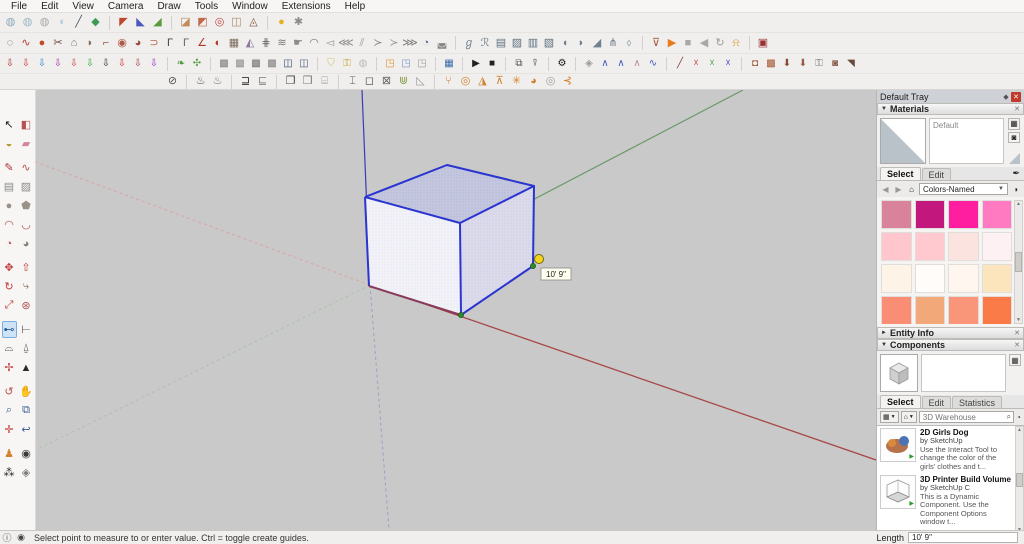 This screenshot has width=1024, height=544. I want to click on teapot-run-icon: ♨, so click(217, 82).